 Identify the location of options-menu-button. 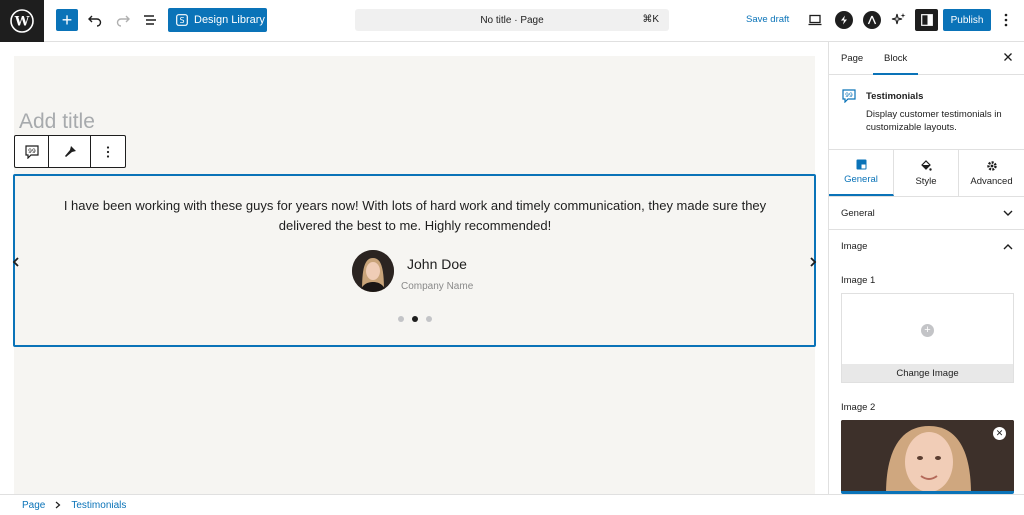
(1006, 20).